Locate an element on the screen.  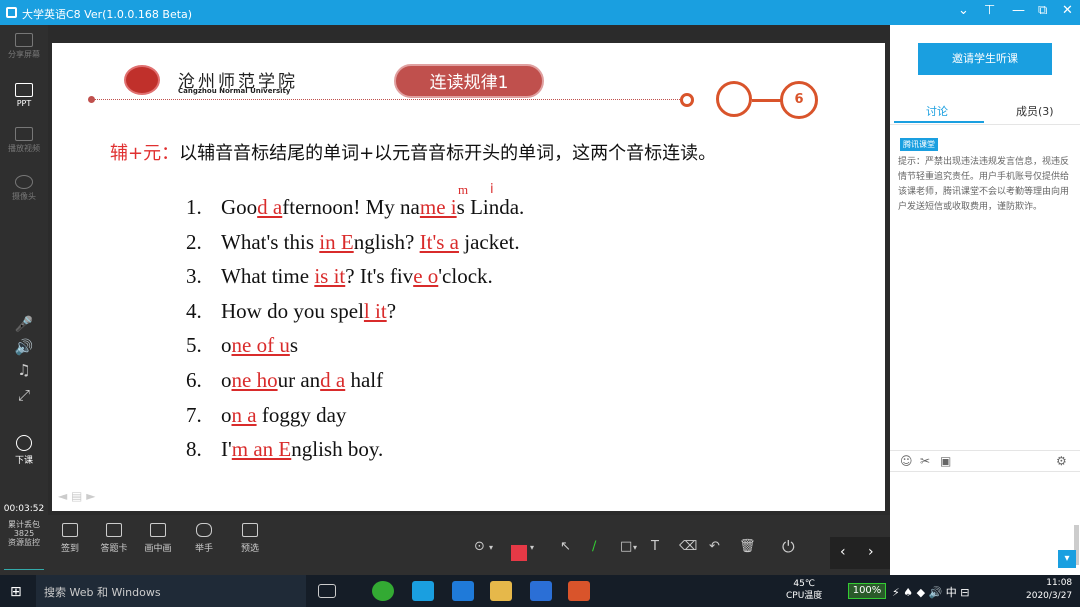
example-item: 7. on a foggy day is located at coordinates (266, 415).